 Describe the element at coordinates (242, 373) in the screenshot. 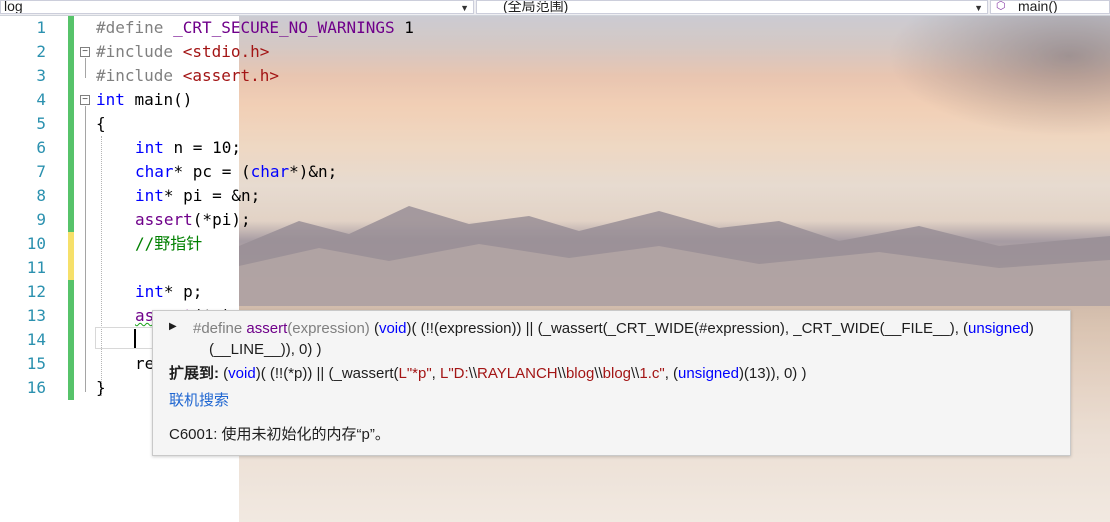

I see `exp-keyword: void` at that location.